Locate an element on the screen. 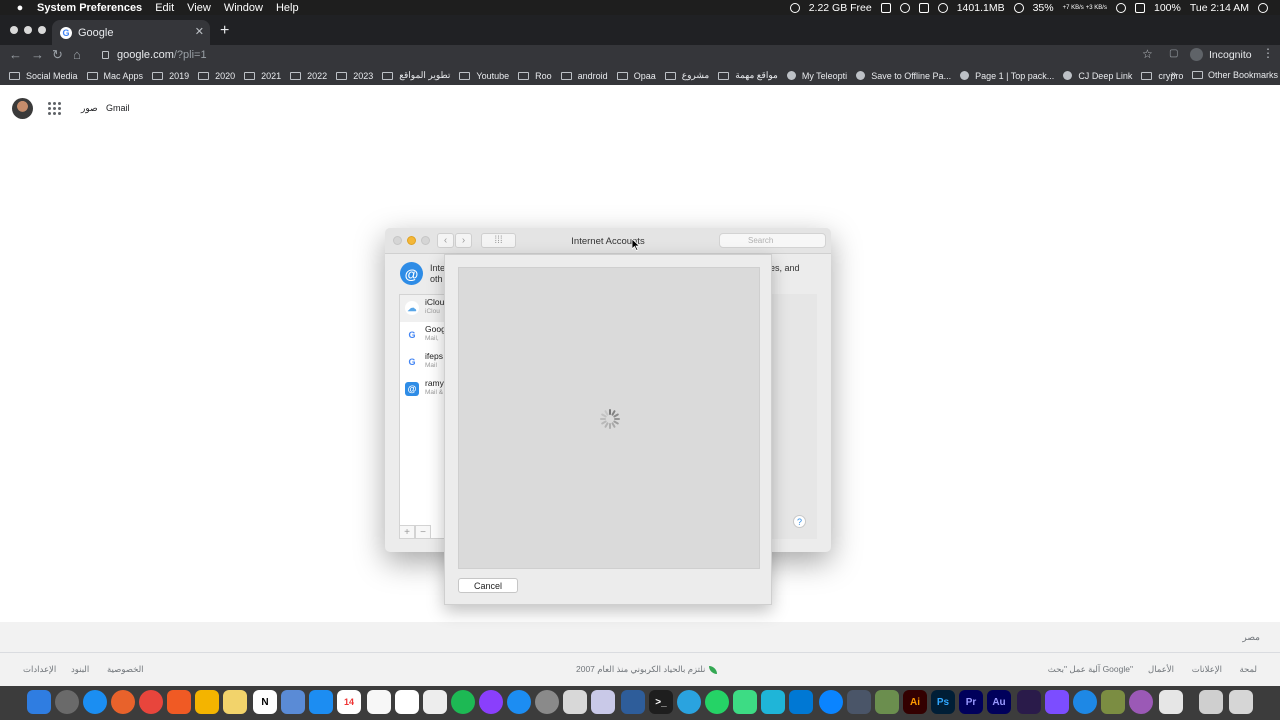  menu-app-name: System Preferences is located at coordinates (89, 8).